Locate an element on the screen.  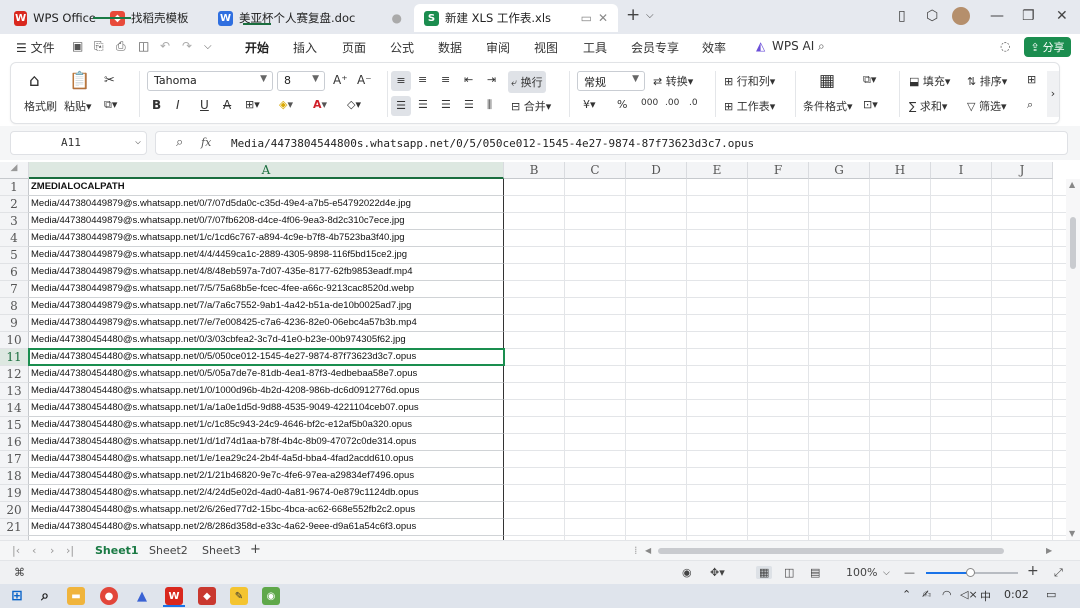
splitter-icon: ⁞ is located at coordinates (636, 550).